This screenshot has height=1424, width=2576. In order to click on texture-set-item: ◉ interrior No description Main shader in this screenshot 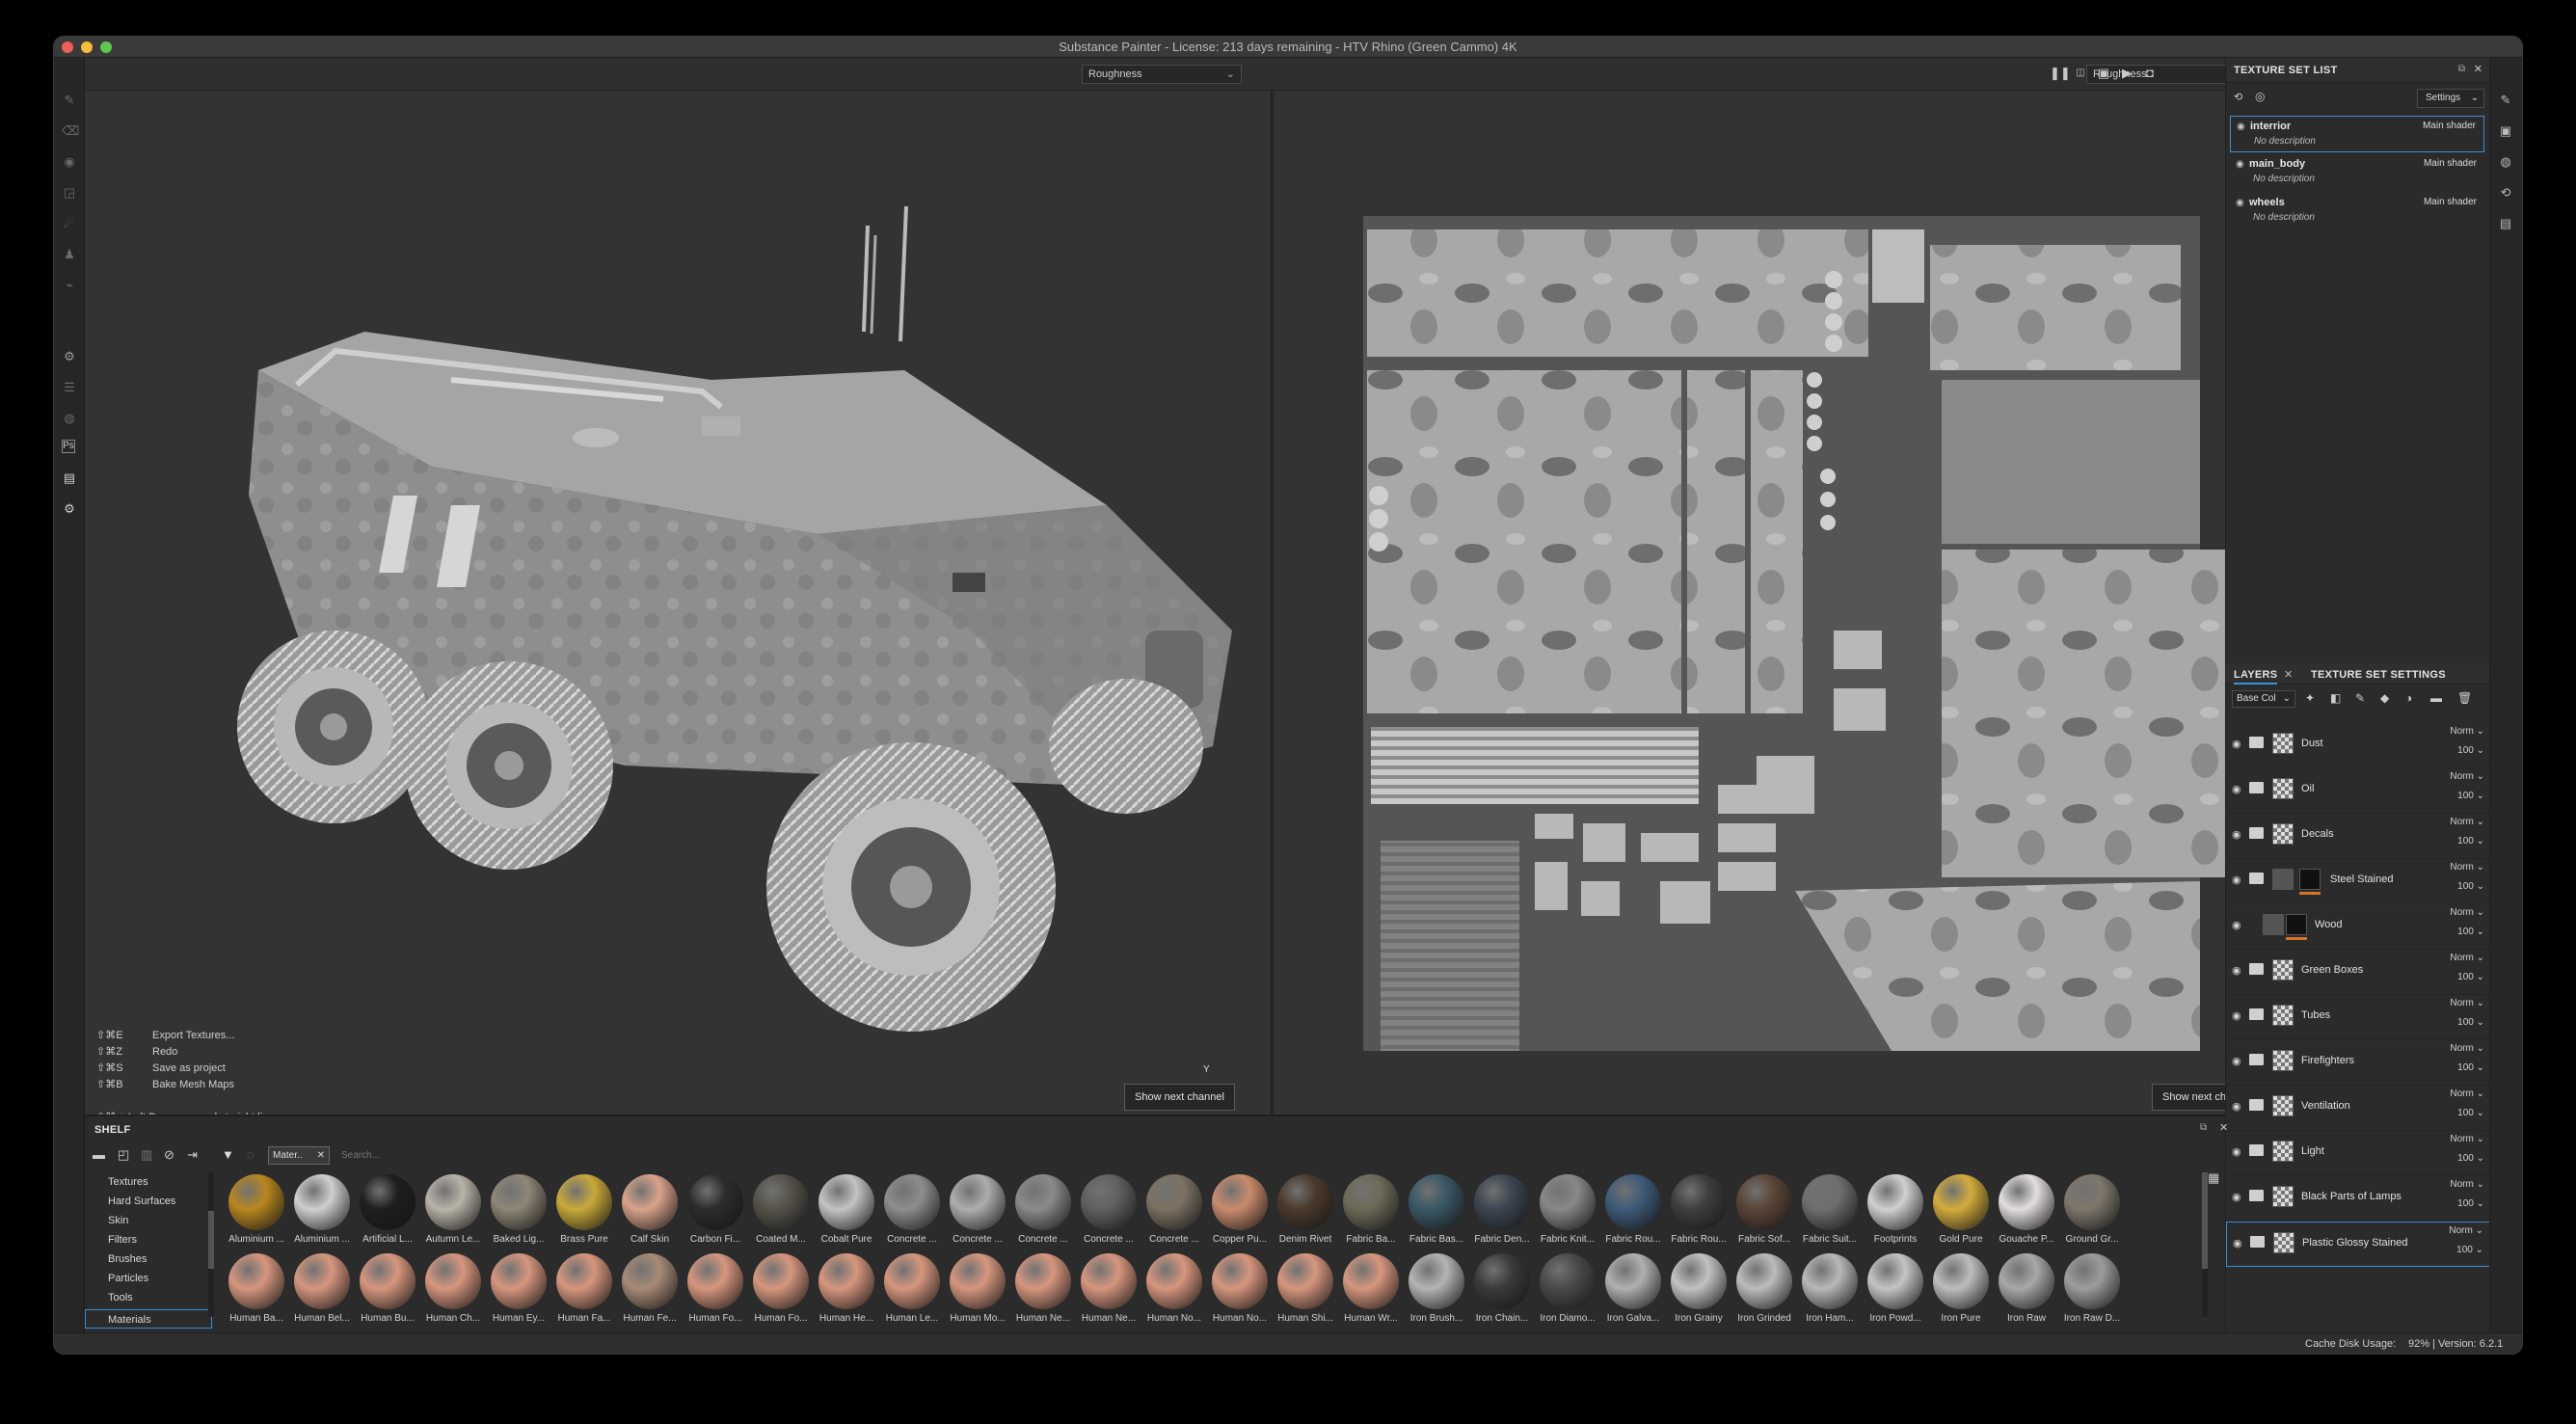, I will do `click(2357, 134)`.